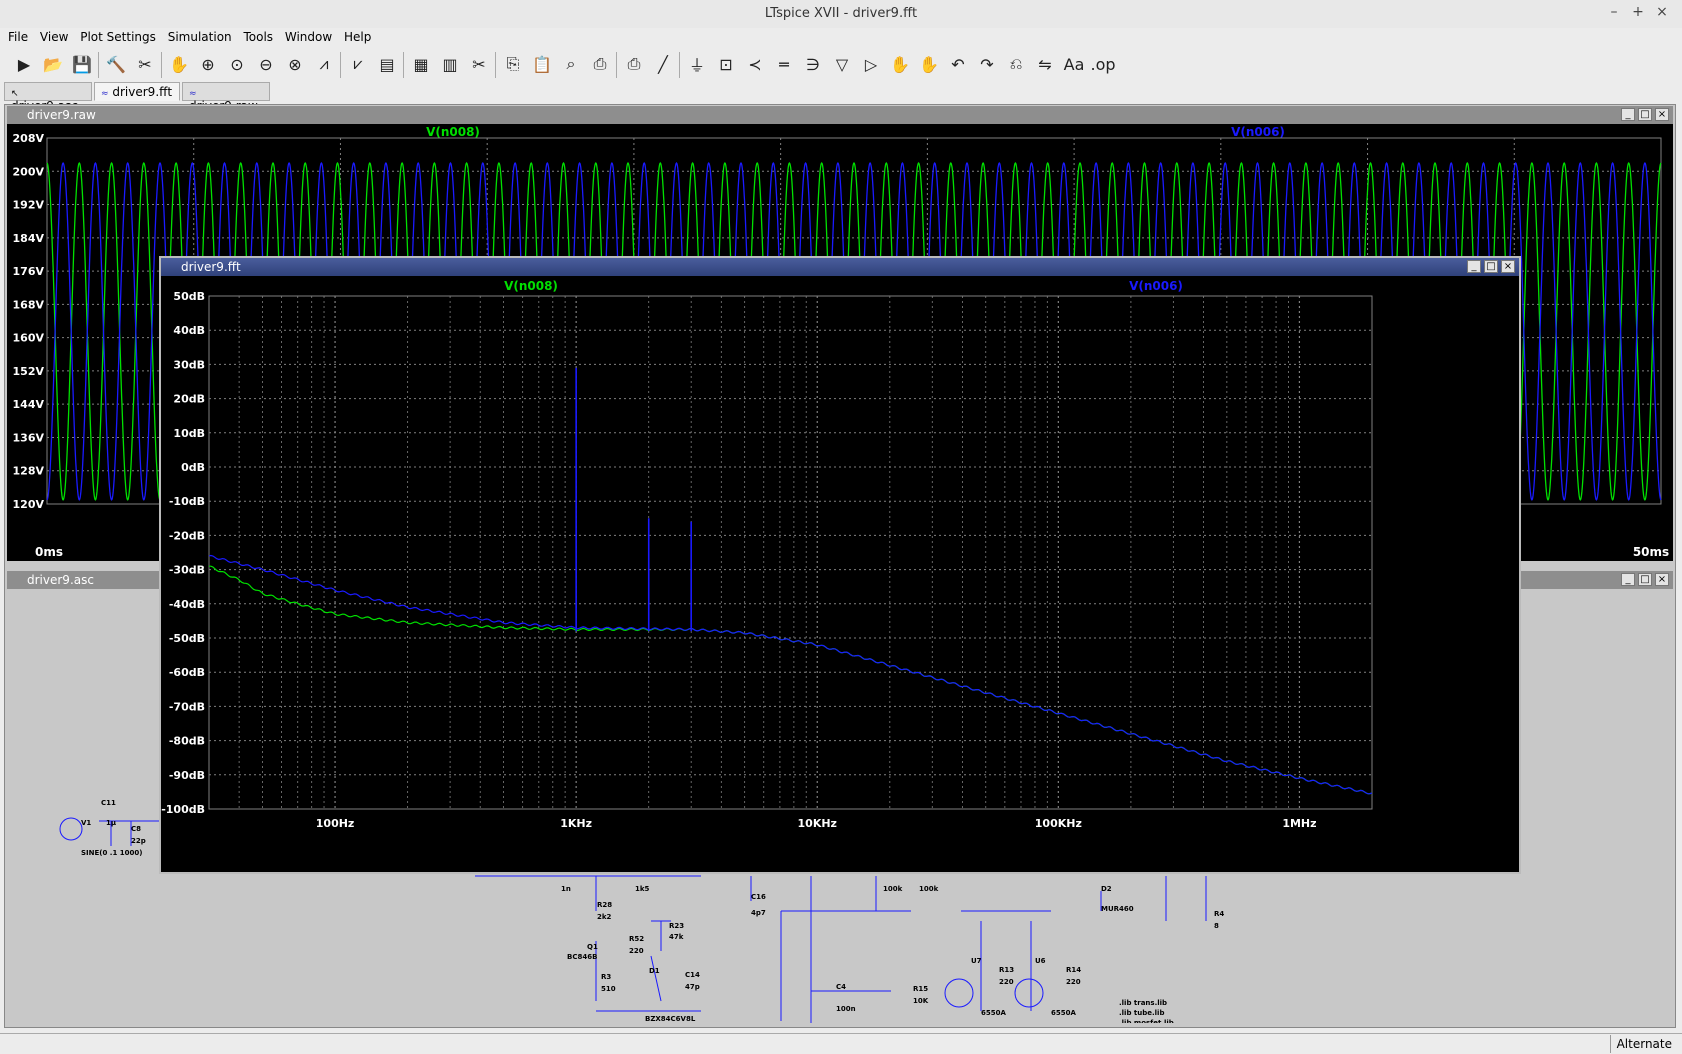  What do you see at coordinates (421, 64) in the screenshot?
I see `cascade-icon: ▦` at bounding box center [421, 64].